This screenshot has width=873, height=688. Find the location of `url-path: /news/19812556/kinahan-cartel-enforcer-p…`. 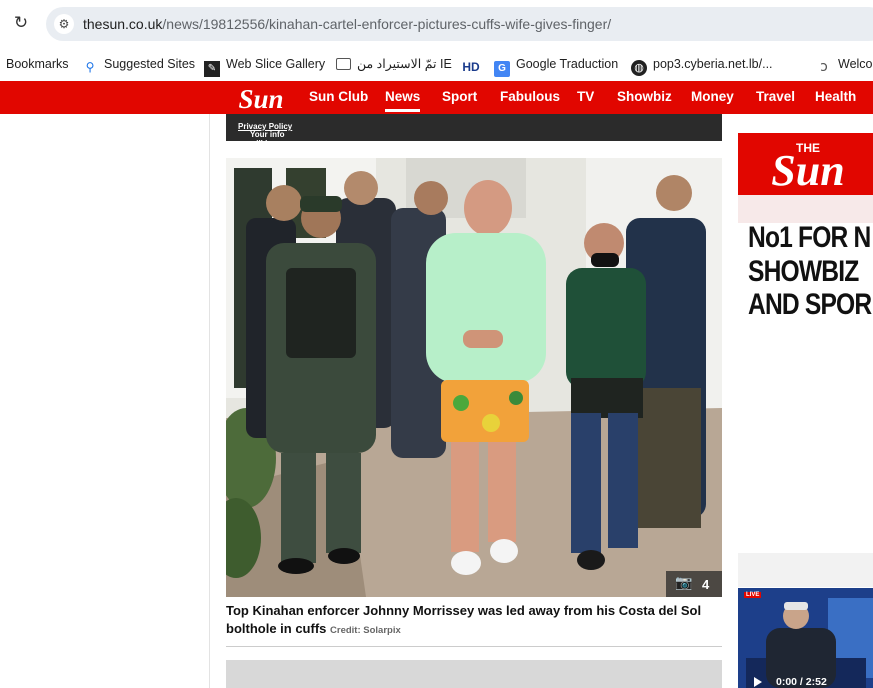

url-path: /news/19812556/kinahan-cartel-enforcer-p… is located at coordinates (387, 24).